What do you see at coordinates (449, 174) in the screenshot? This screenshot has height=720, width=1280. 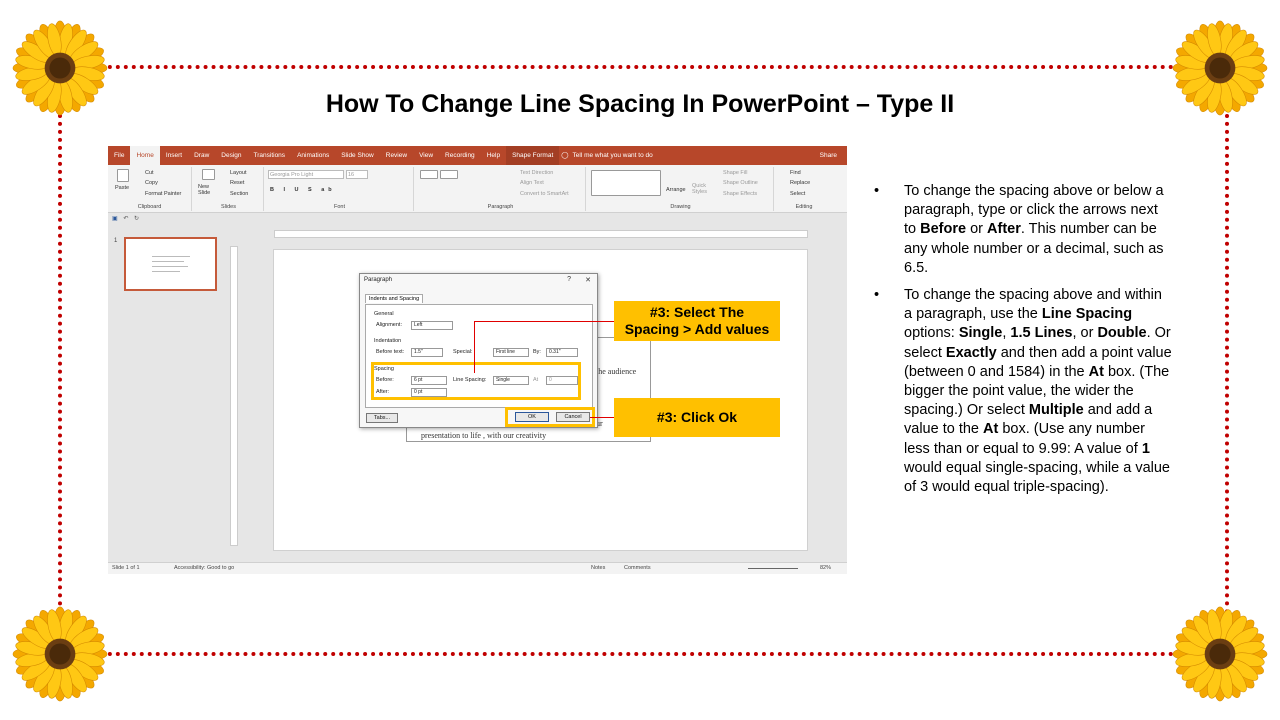 I see `numbering-icon` at bounding box center [449, 174].